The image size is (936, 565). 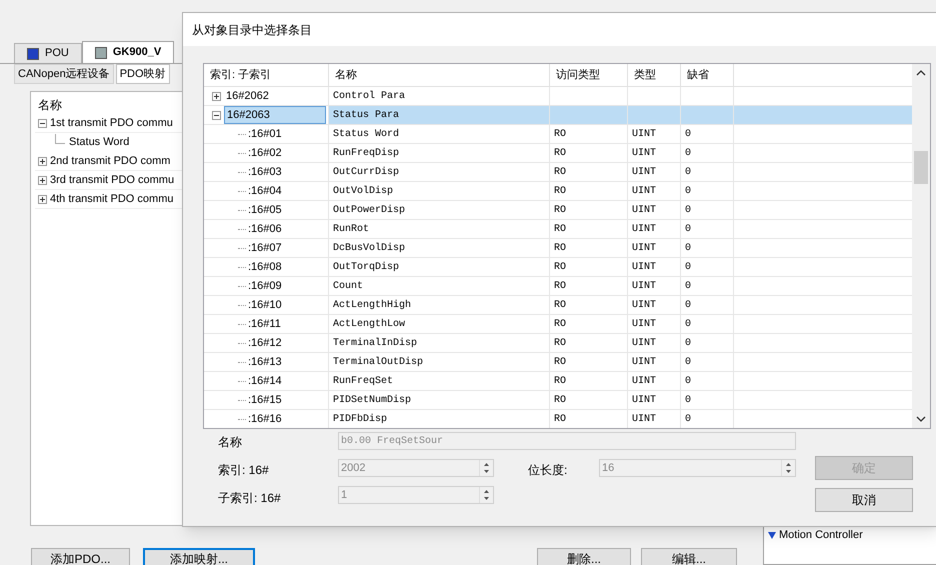 I want to click on table-cell-text: :16#09, so click(x=265, y=286).